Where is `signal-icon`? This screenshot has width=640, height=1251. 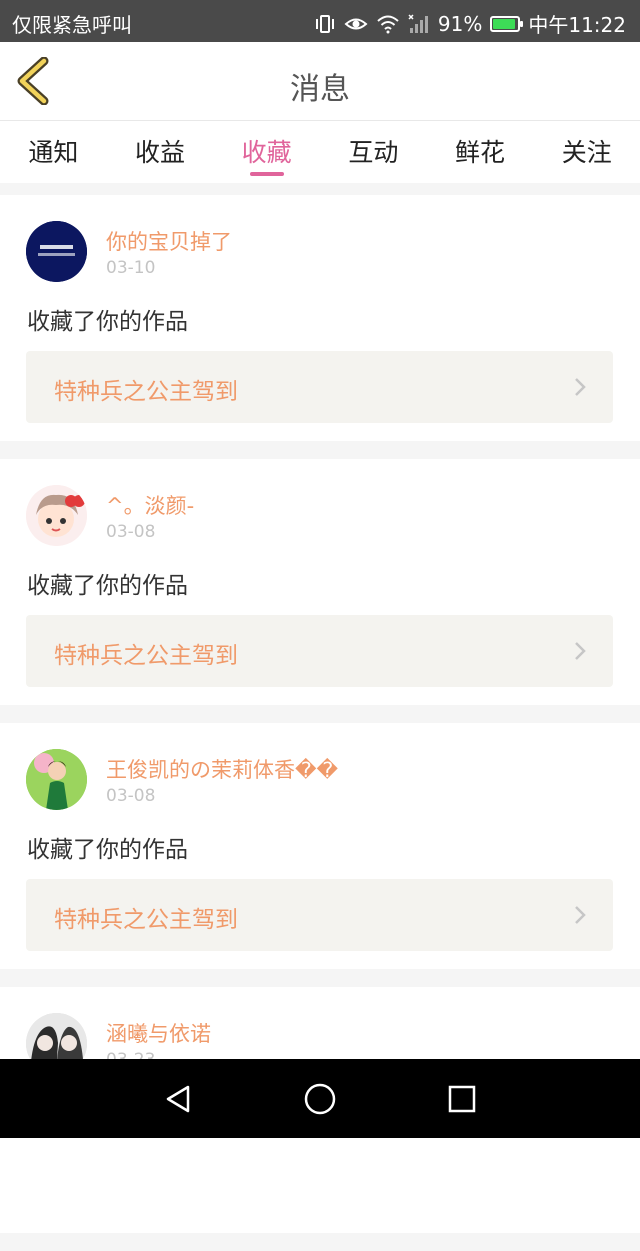 signal-icon is located at coordinates (419, 23).